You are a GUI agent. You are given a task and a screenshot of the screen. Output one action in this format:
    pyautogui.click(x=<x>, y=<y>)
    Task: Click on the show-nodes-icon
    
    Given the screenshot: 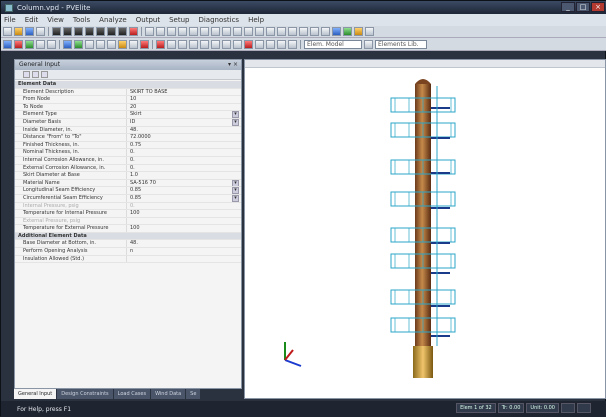 What is the action you would take?
    pyautogui.click(x=160, y=44)
    